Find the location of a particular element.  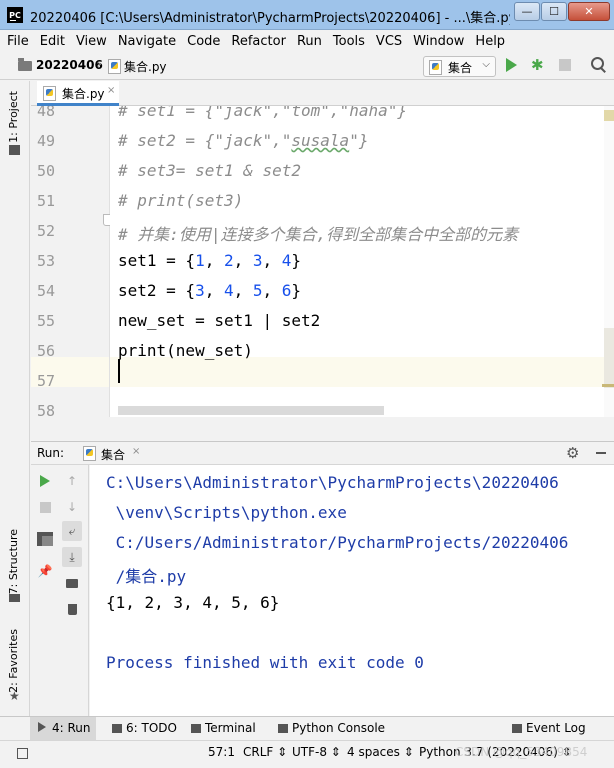

maximize-button: ☐ is located at coordinates (554, 11).